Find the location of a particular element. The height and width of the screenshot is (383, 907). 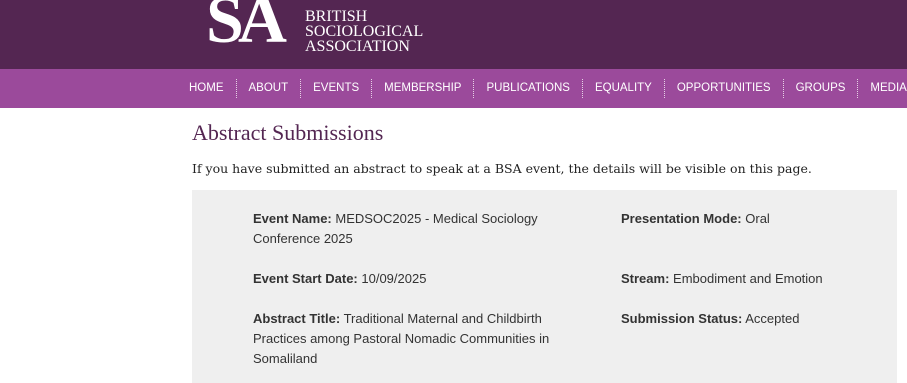

nav-item-equality: EQUALITY is located at coordinates (622, 88).